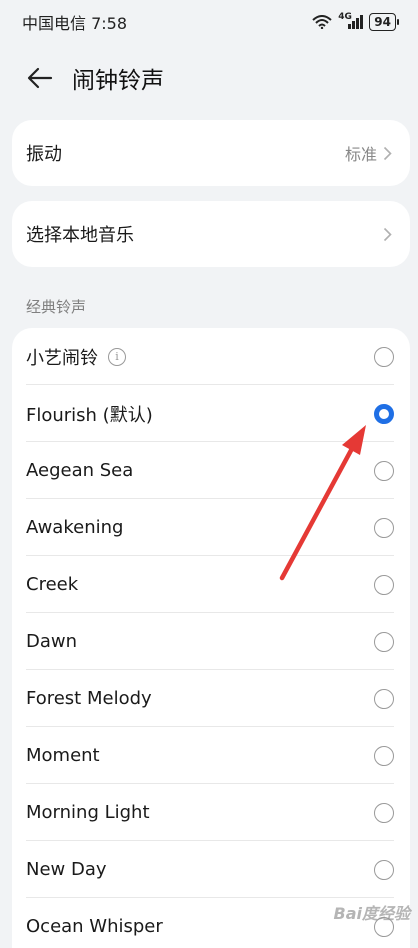 Image resolution: width=418 pixels, height=948 pixels. Describe the element at coordinates (88, 812) in the screenshot. I see `ringtone-label: Morning Light` at that location.